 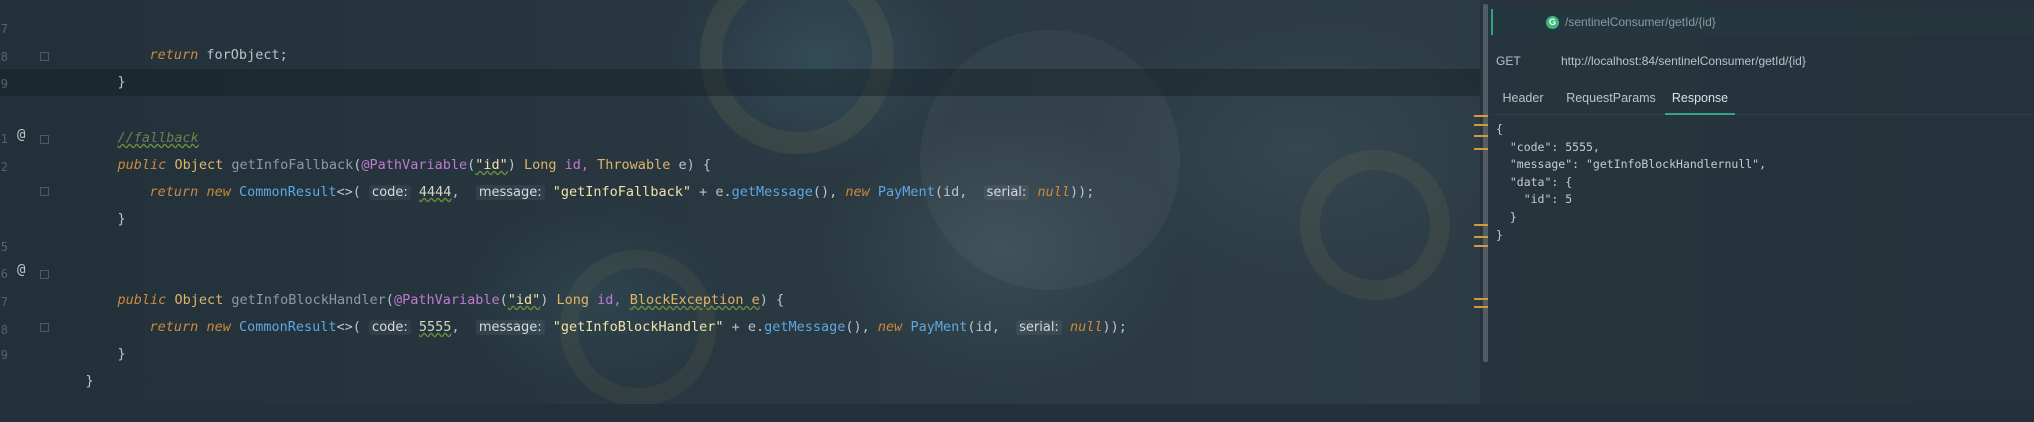 What do you see at coordinates (1611, 99) in the screenshot?
I see `tab-requestparams: RequestParams` at bounding box center [1611, 99].